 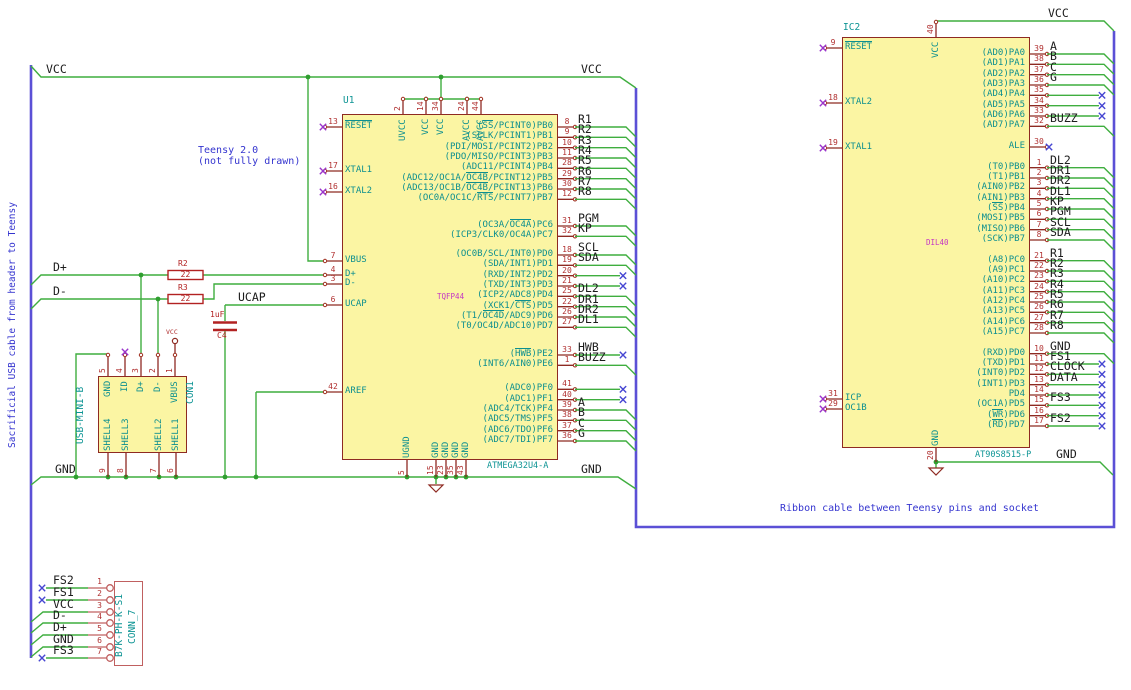 What do you see at coordinates (1003, 352) in the screenshot?
I see `pin-name: (RXD)PD0` at bounding box center [1003, 352].